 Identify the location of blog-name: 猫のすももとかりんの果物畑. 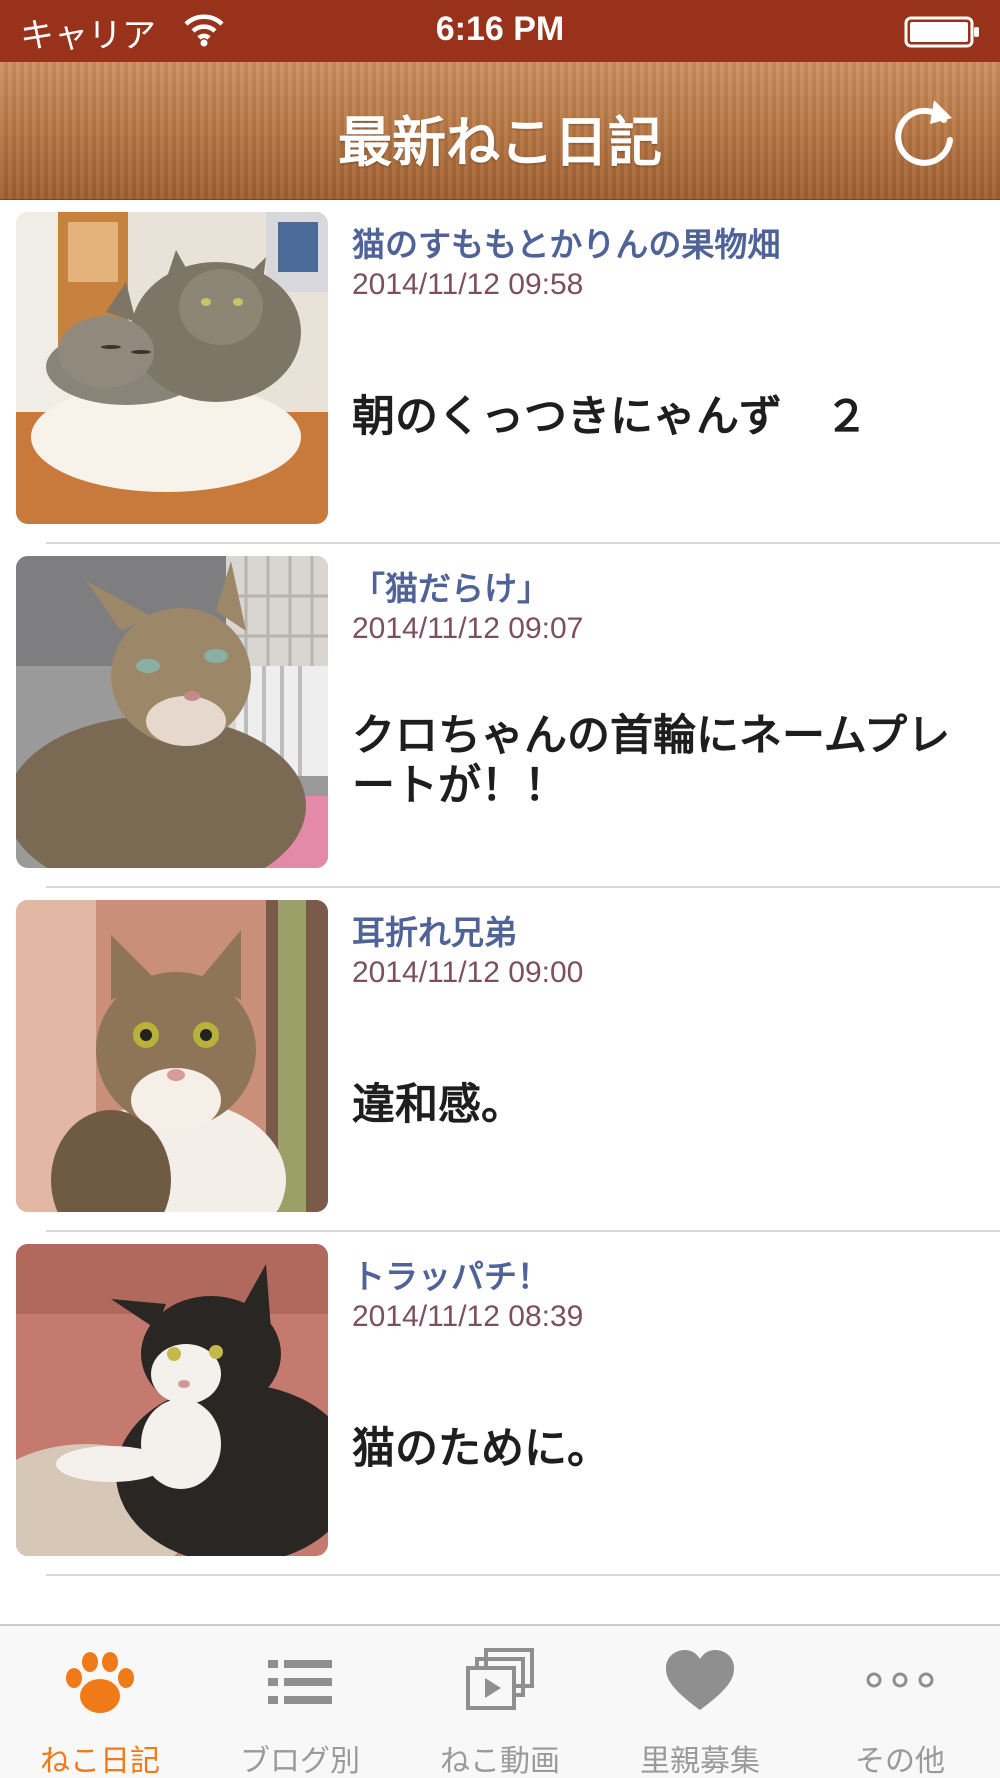
(566, 244).